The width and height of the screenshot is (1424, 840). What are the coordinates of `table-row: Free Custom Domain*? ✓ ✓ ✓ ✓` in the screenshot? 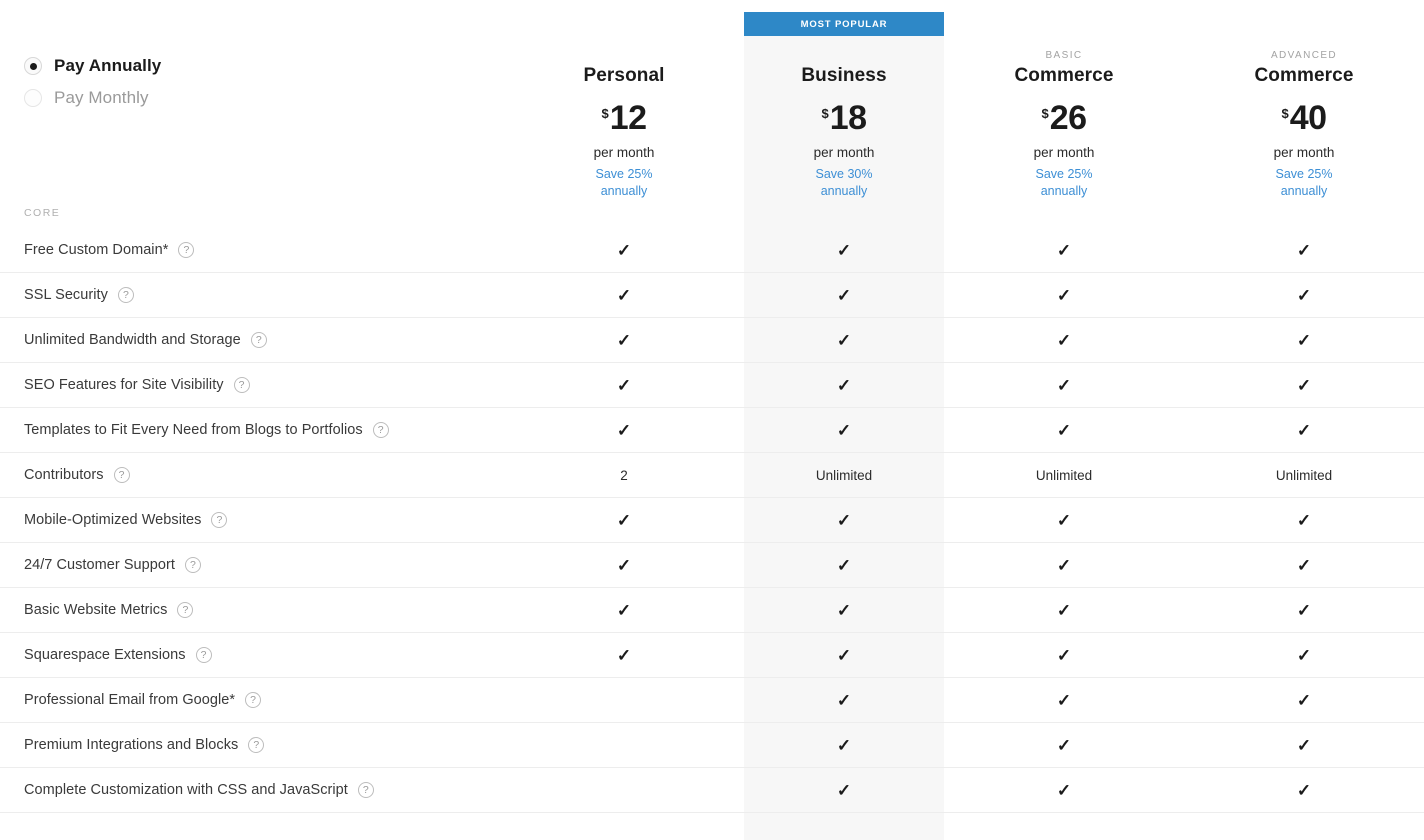 It's located at (712, 250).